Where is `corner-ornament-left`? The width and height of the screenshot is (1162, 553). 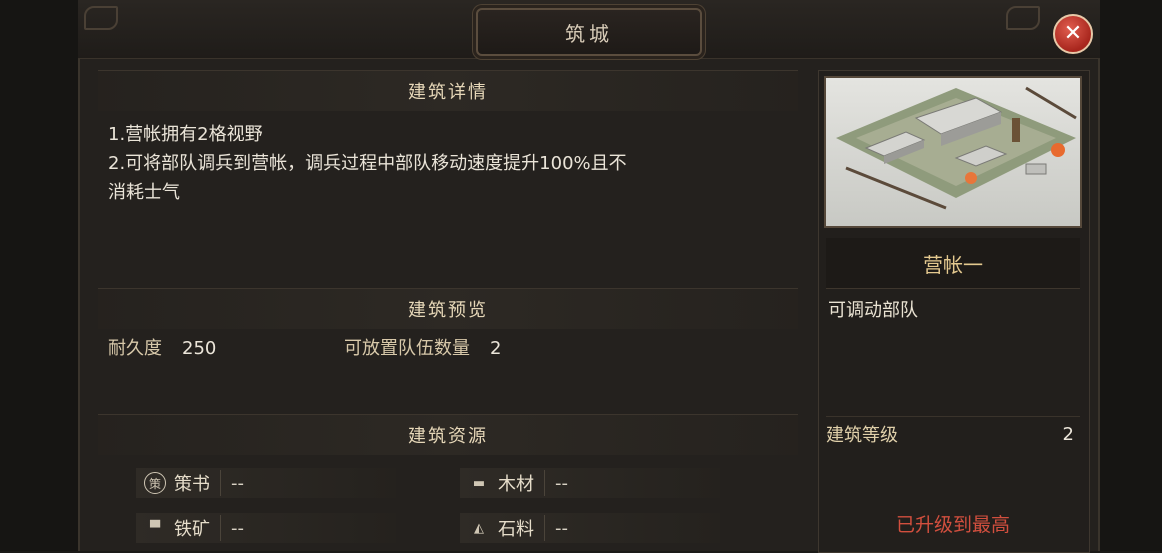
corner-ornament-left is located at coordinates (101, 18).